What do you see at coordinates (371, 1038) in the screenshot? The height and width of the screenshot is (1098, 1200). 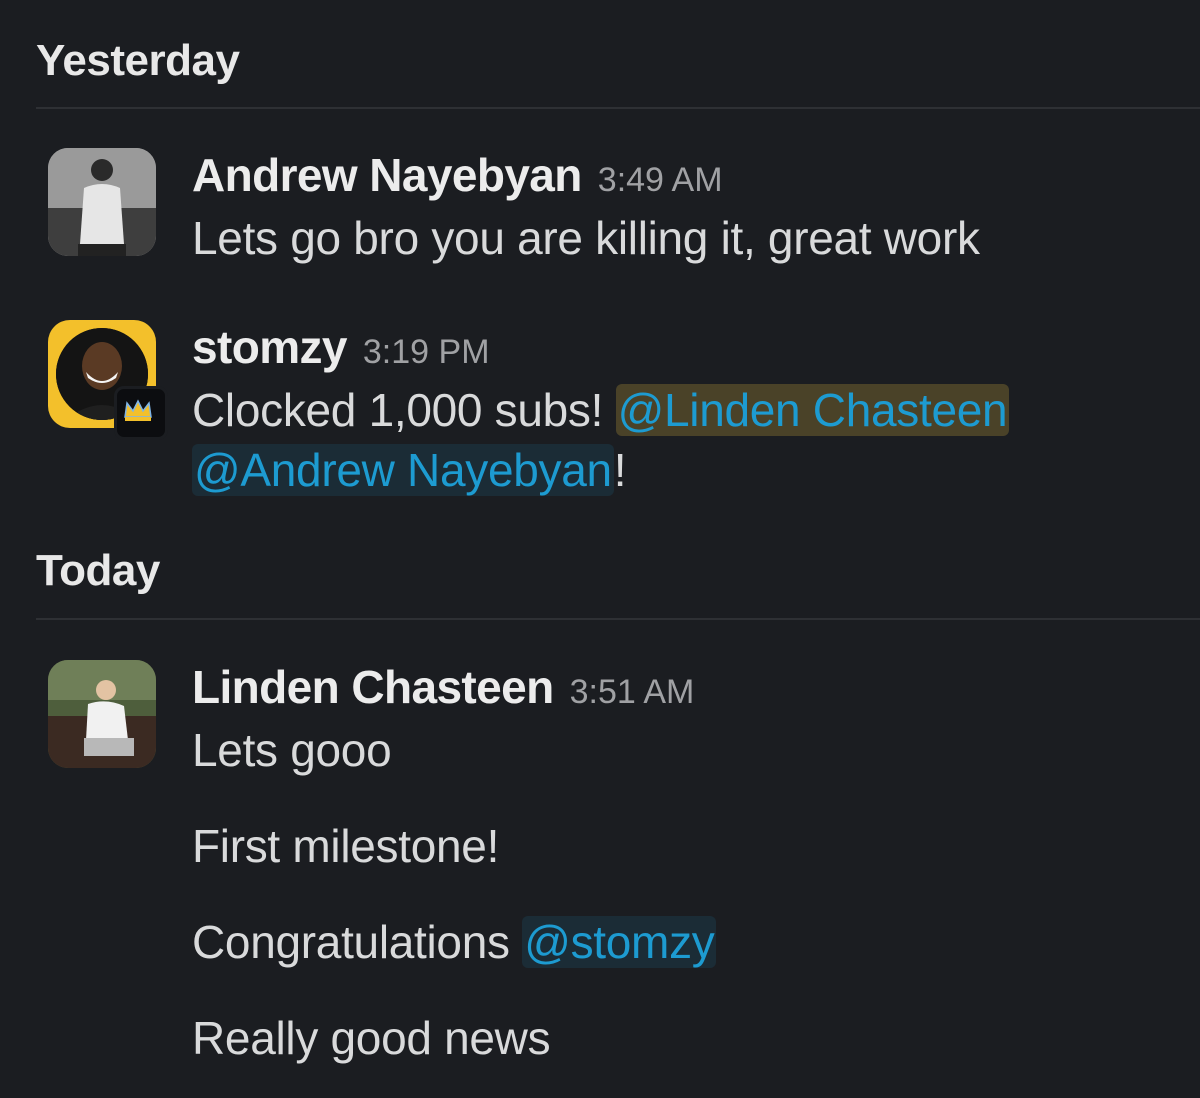 I see `message-paragraph: Really good news` at bounding box center [371, 1038].